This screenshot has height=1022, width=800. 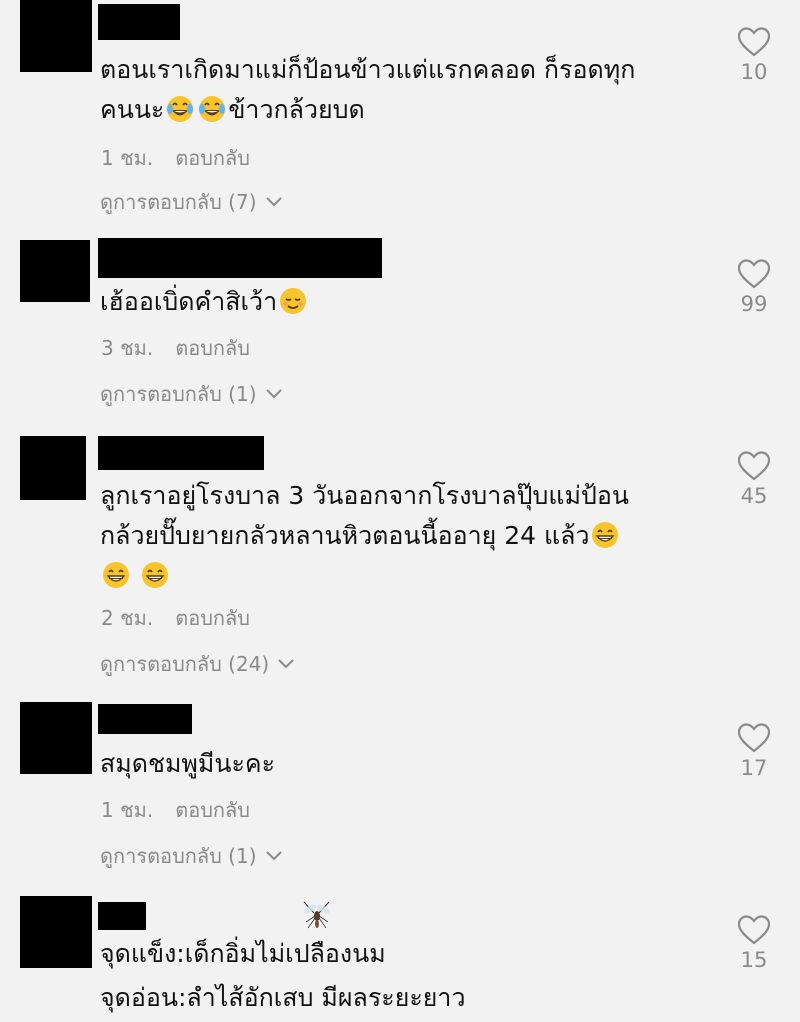 What do you see at coordinates (316, 915) in the screenshot?
I see `mosquito-icon` at bounding box center [316, 915].